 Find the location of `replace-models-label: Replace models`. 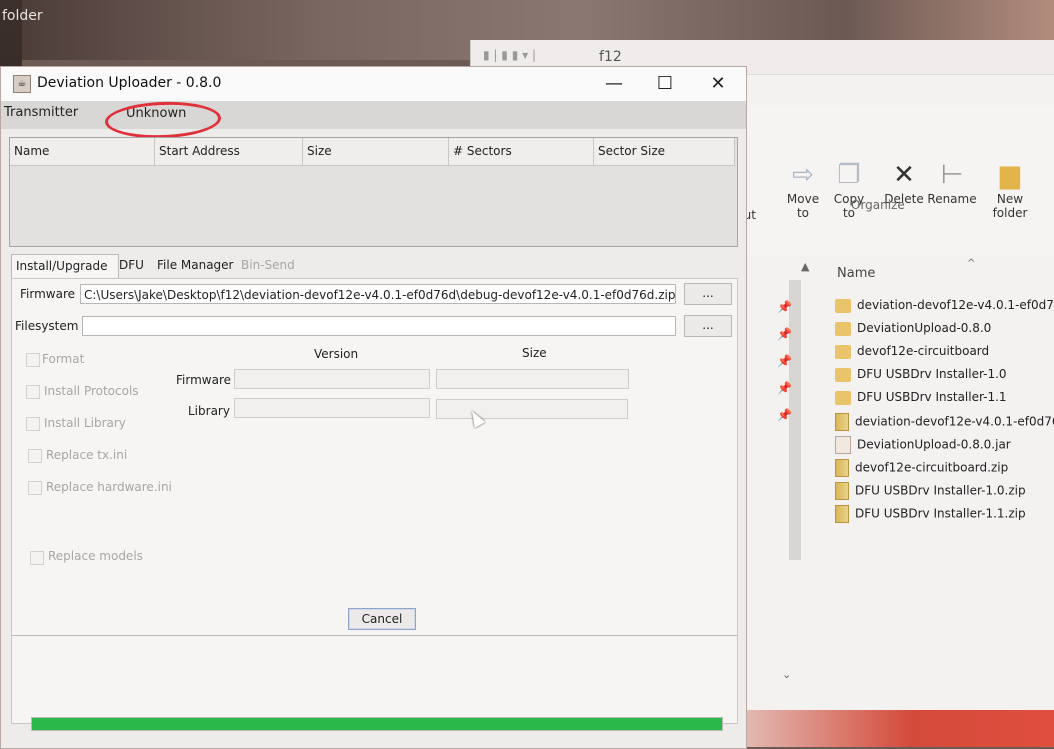

replace-models-label: Replace models is located at coordinates (95, 556).